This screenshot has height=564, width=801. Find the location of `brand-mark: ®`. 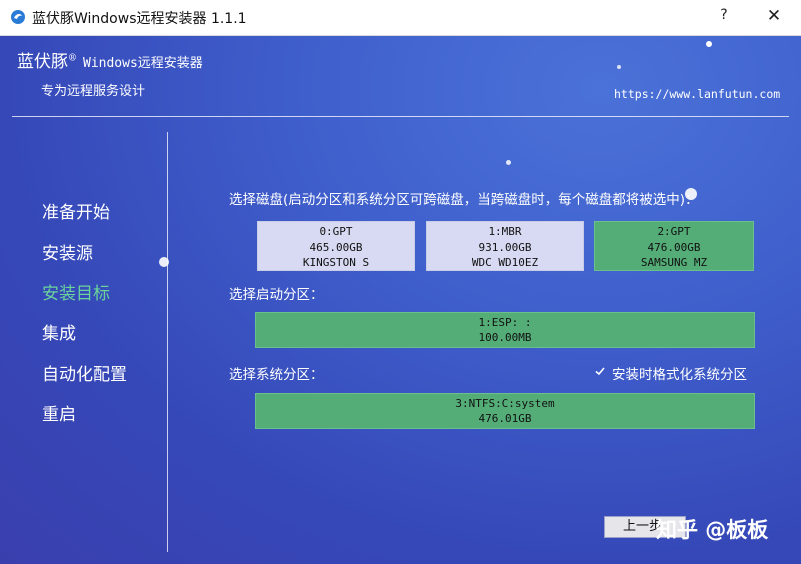

brand-mark: ® is located at coordinates (72, 58).